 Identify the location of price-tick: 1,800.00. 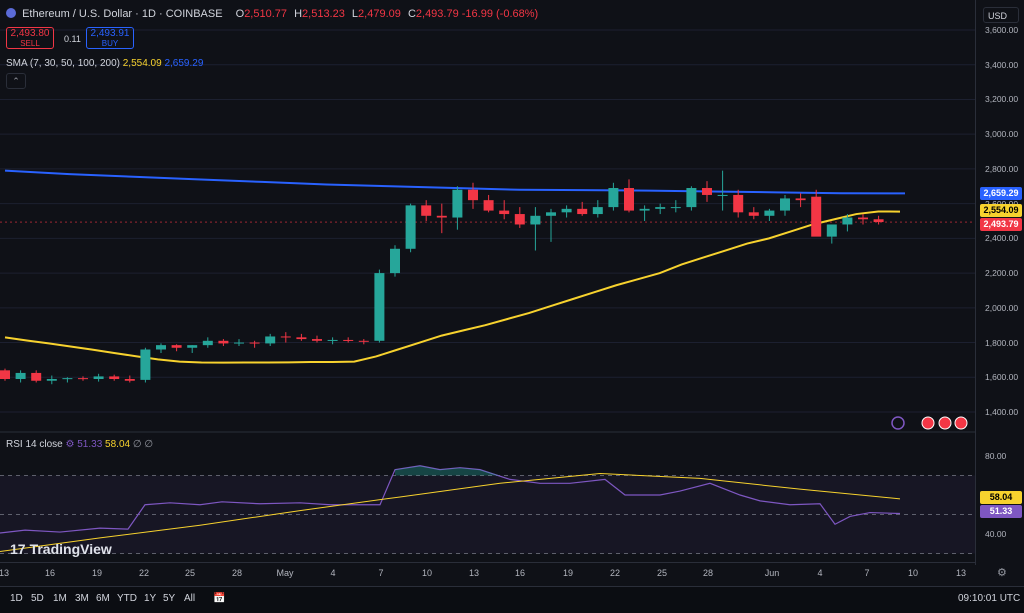
(1002, 342).